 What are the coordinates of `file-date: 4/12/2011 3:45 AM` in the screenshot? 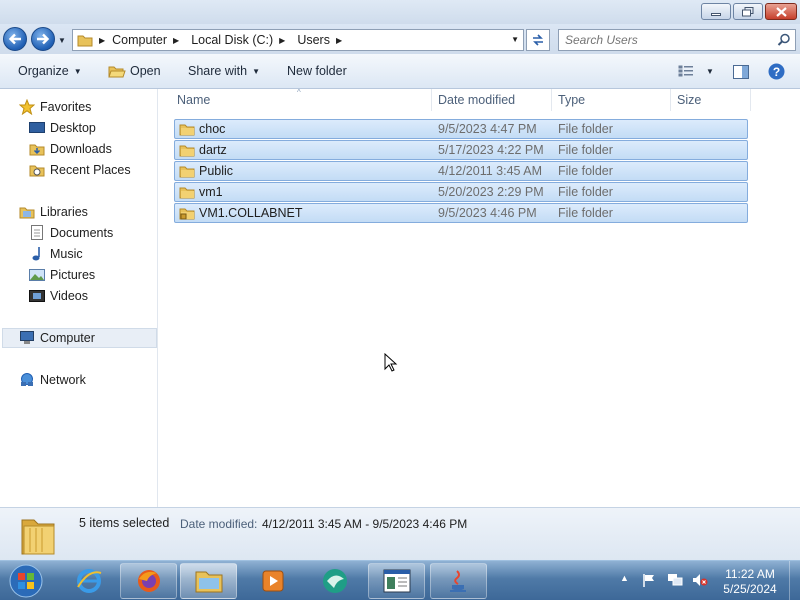 It's located at (490, 171).